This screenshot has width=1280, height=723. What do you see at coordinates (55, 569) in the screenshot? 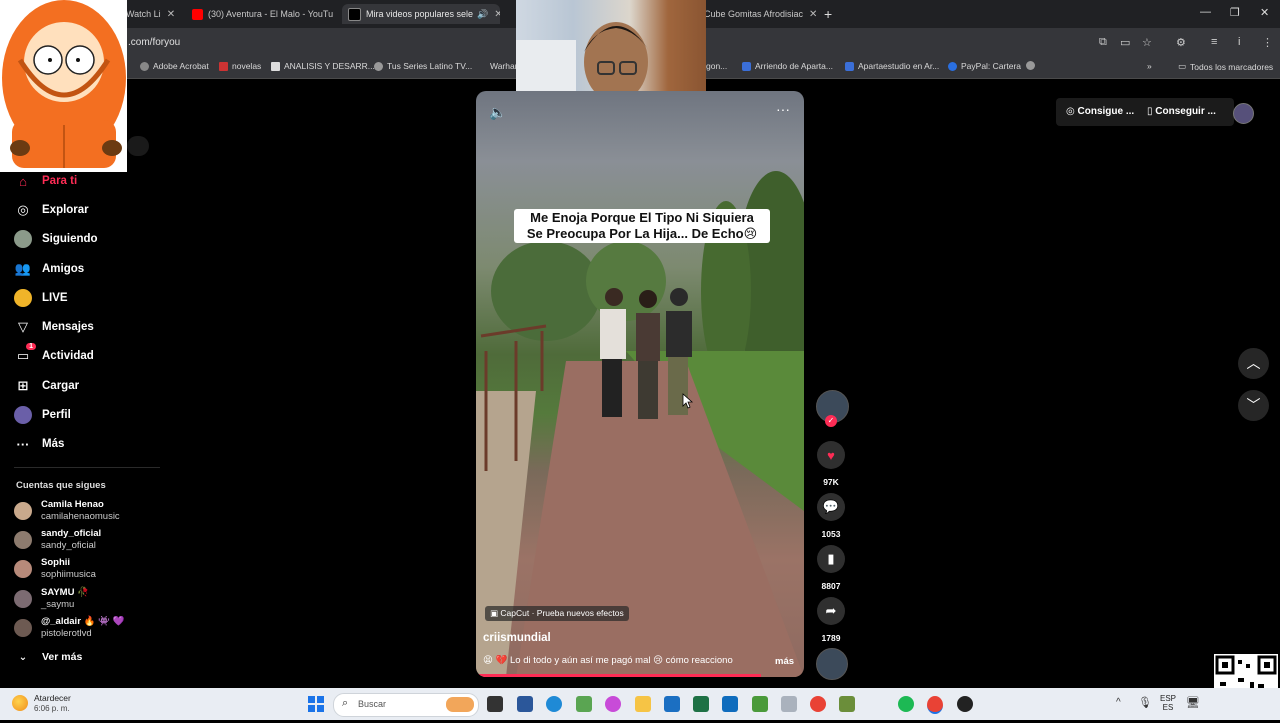
I see `account-item: Sophii sophiimusica` at bounding box center [55, 569].